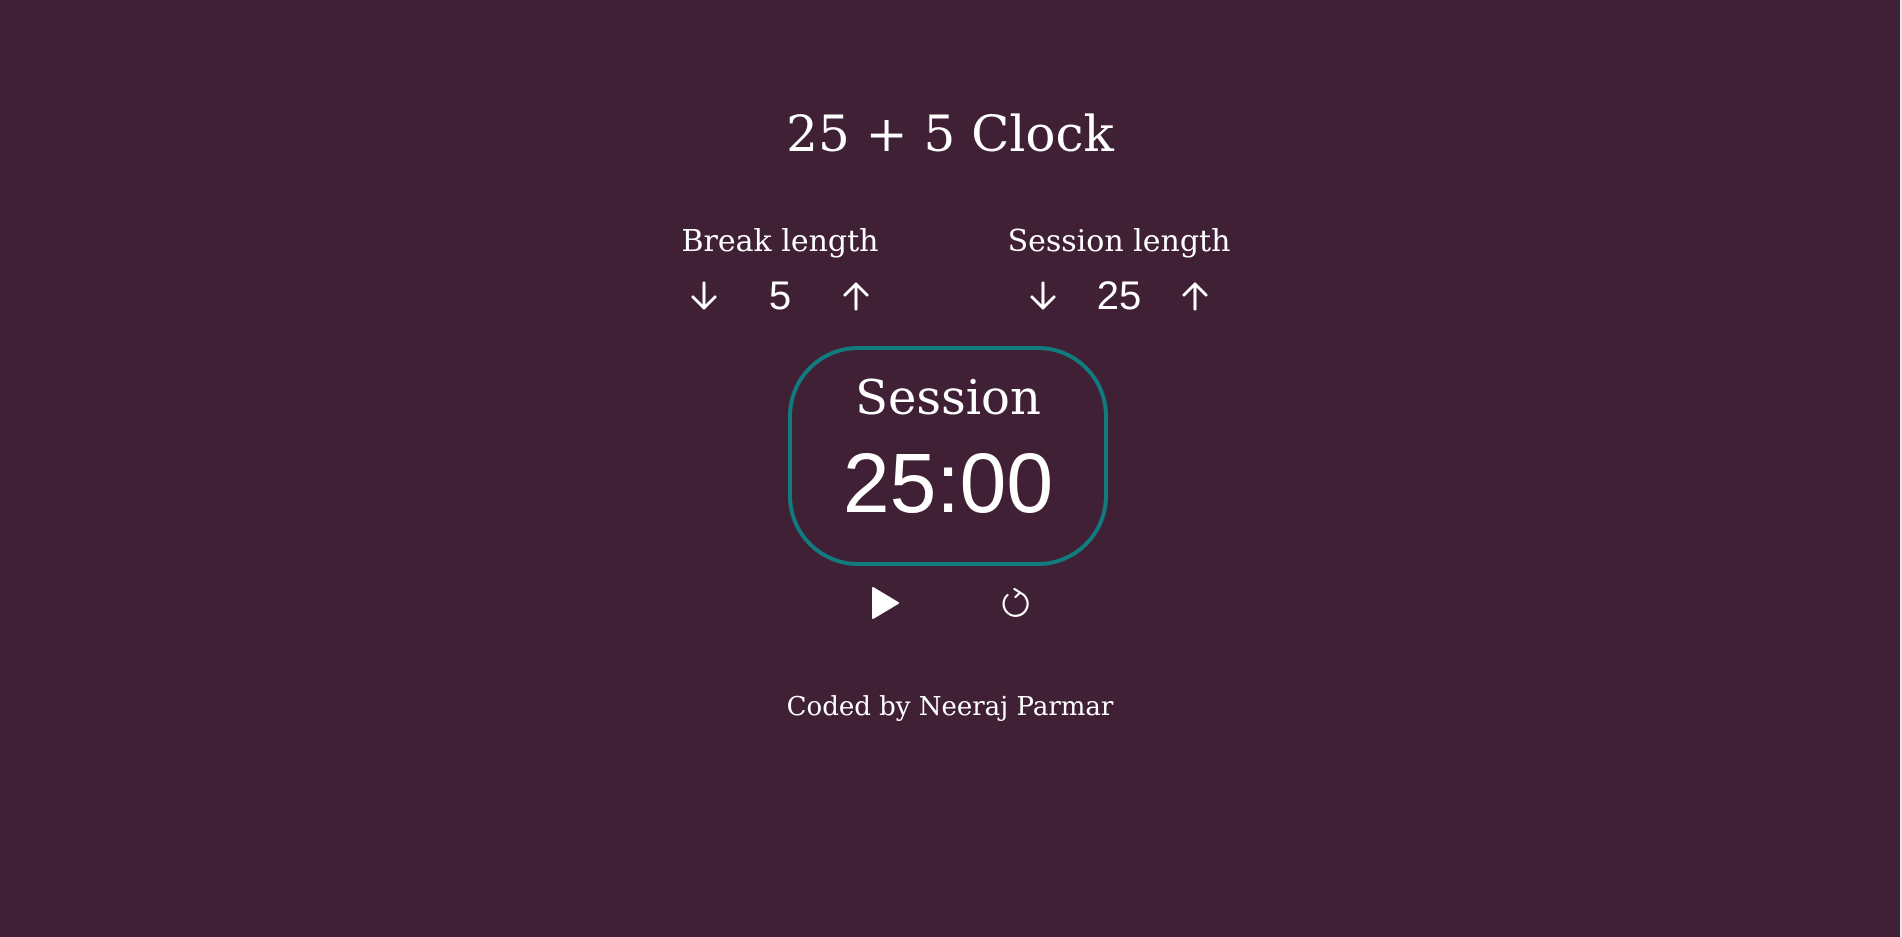  I want to click on session-decrement-button, so click(1043, 296).